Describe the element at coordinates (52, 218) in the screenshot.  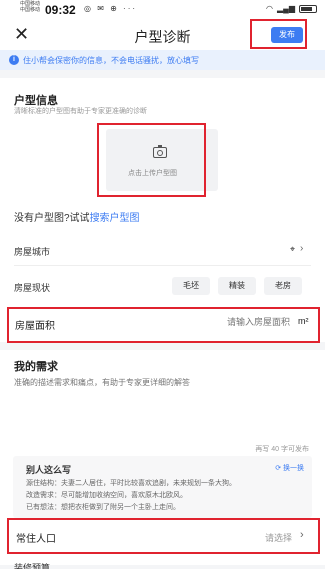
I see `no-floorplan-text: 没有户型图?试试` at that location.